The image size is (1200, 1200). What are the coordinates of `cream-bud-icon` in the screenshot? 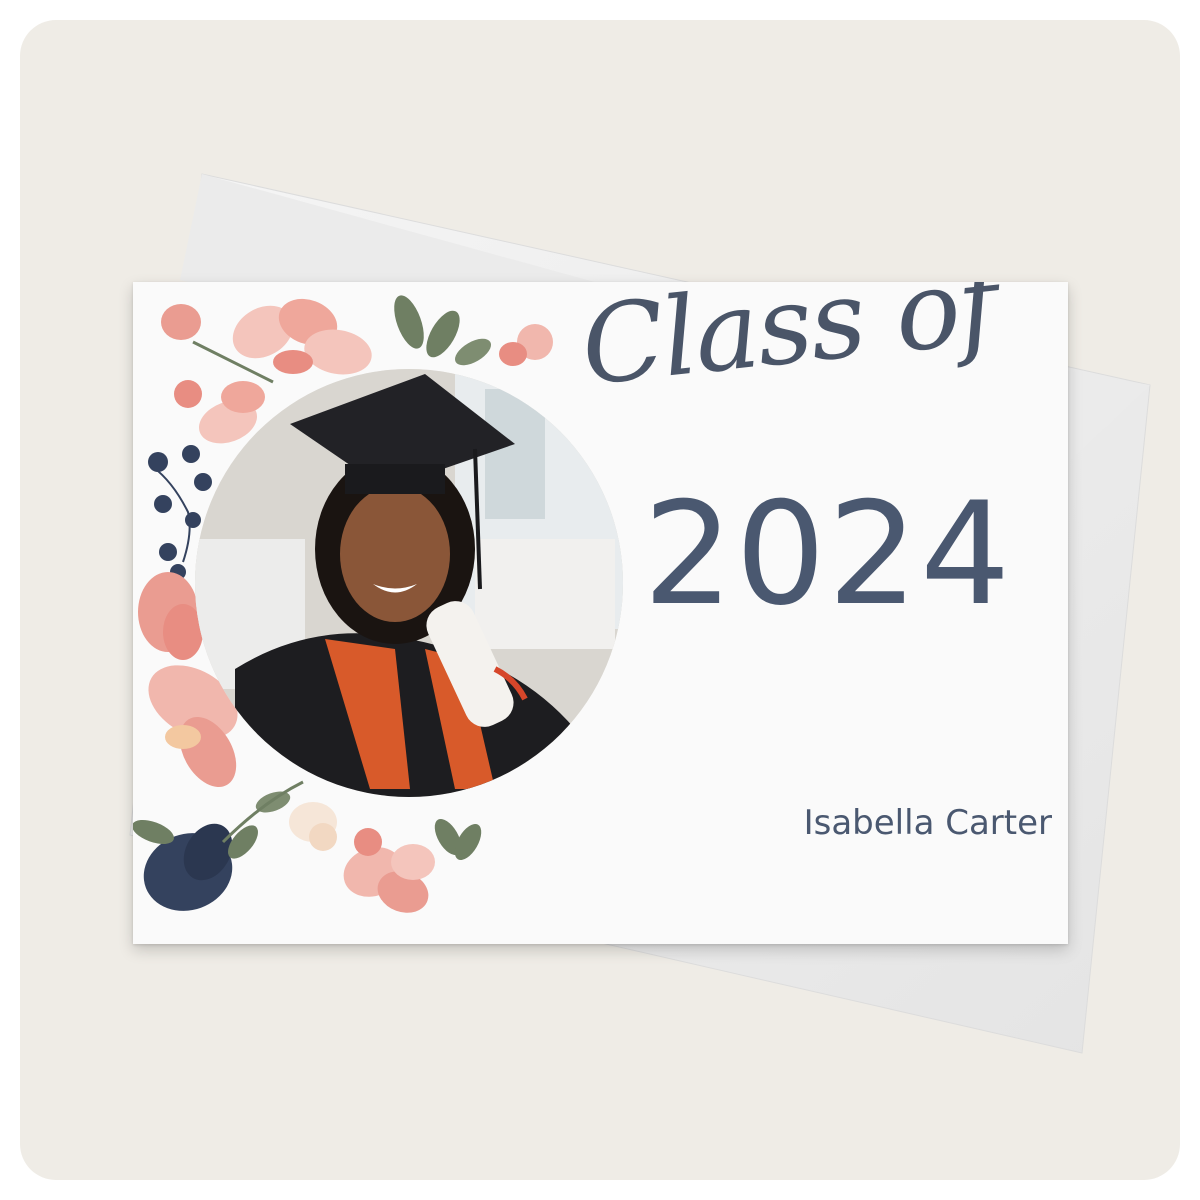 It's located at (313, 826).